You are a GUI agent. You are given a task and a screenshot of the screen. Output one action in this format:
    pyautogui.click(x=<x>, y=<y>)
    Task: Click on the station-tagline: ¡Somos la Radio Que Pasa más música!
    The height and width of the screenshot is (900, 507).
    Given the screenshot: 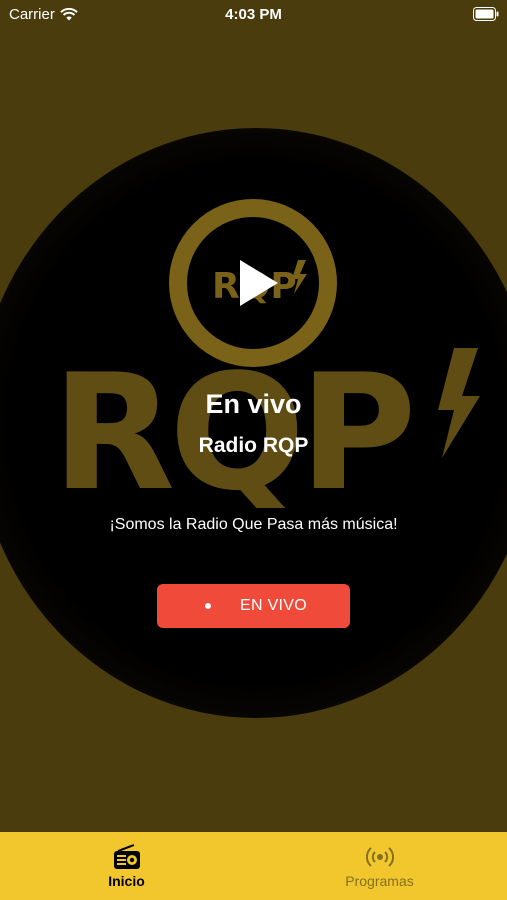 What is the action you would take?
    pyautogui.click(x=253, y=524)
    